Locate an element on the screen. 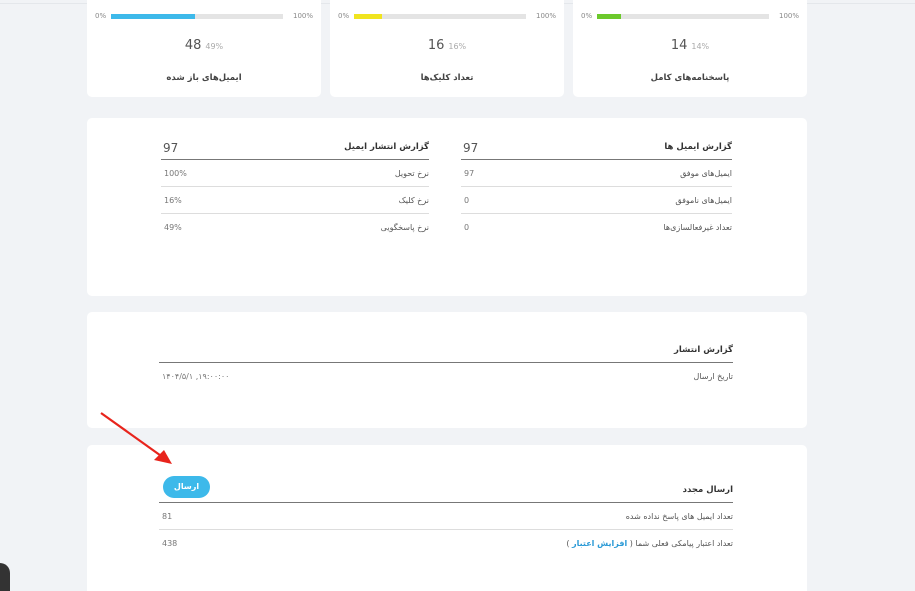 The width and height of the screenshot is (915, 591). red-arrow-icon is located at coordinates (136, 438).